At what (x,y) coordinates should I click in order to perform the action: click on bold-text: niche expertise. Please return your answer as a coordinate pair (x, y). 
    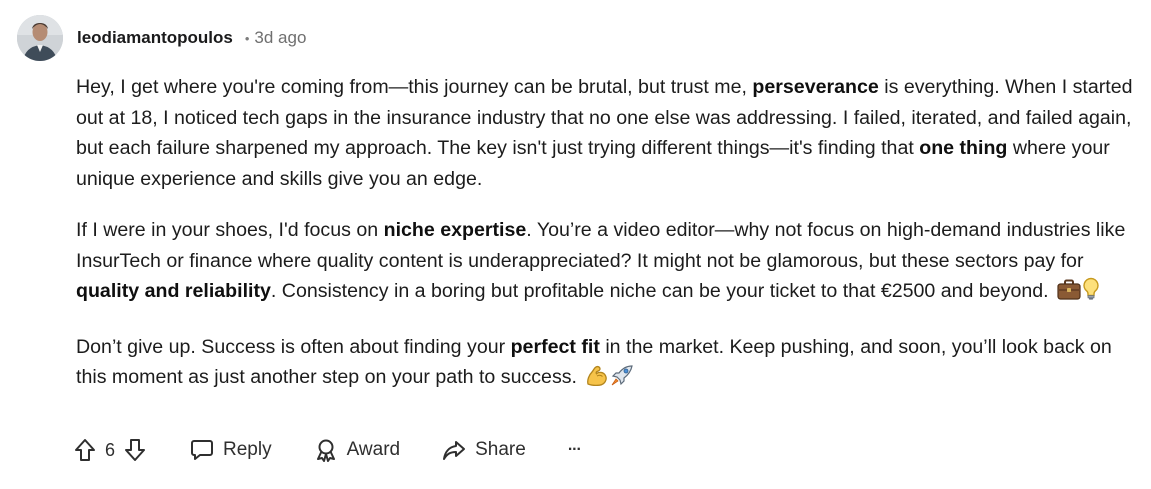
    Looking at the image, I should click on (455, 230).